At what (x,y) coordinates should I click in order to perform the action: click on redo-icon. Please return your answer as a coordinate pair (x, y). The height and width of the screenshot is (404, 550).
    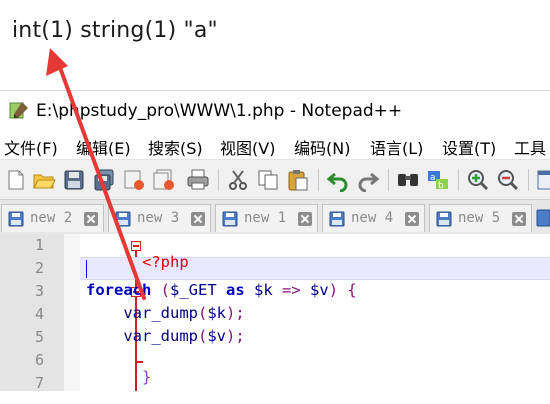
    Looking at the image, I should click on (368, 180).